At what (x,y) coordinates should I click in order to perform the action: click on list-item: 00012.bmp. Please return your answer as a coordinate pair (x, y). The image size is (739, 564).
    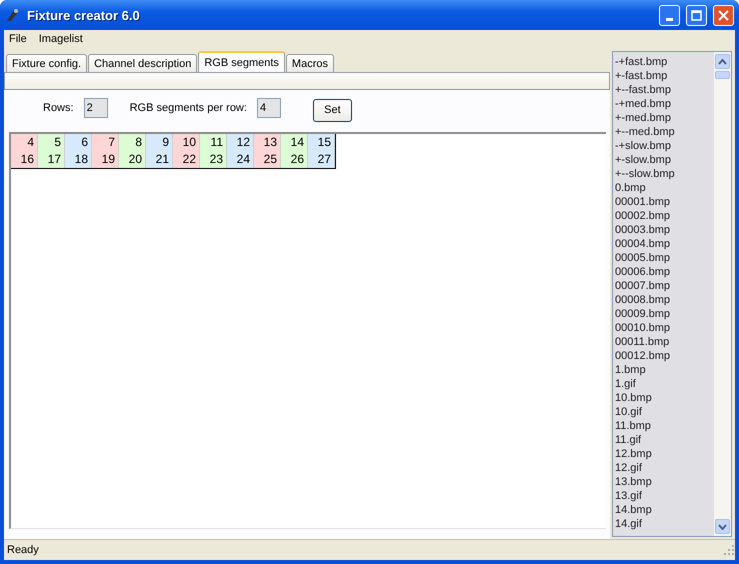
    Looking at the image, I should click on (663, 356).